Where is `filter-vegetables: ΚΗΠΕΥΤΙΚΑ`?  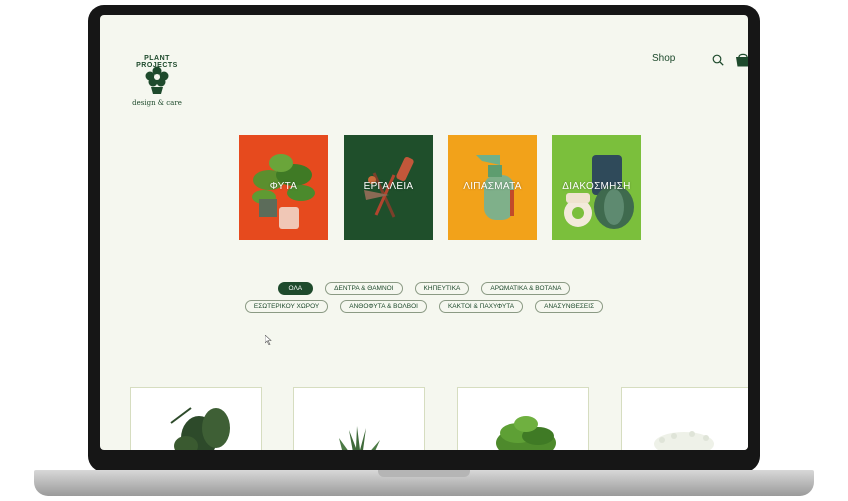 filter-vegetables: ΚΗΠΕΥΤΙΚΑ is located at coordinates (442, 288).